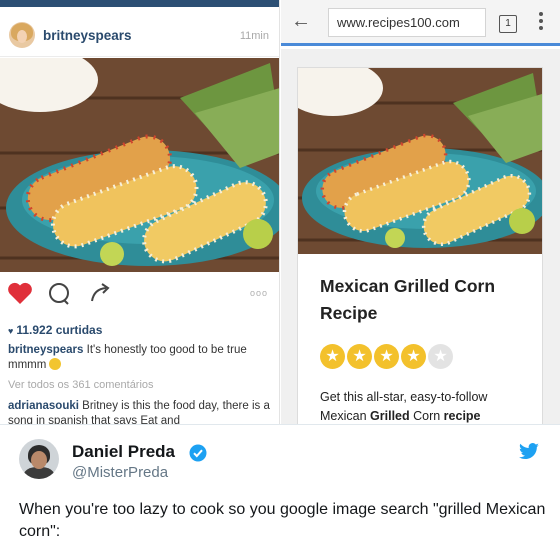  I want to click on status-bar, so click(139, 3).